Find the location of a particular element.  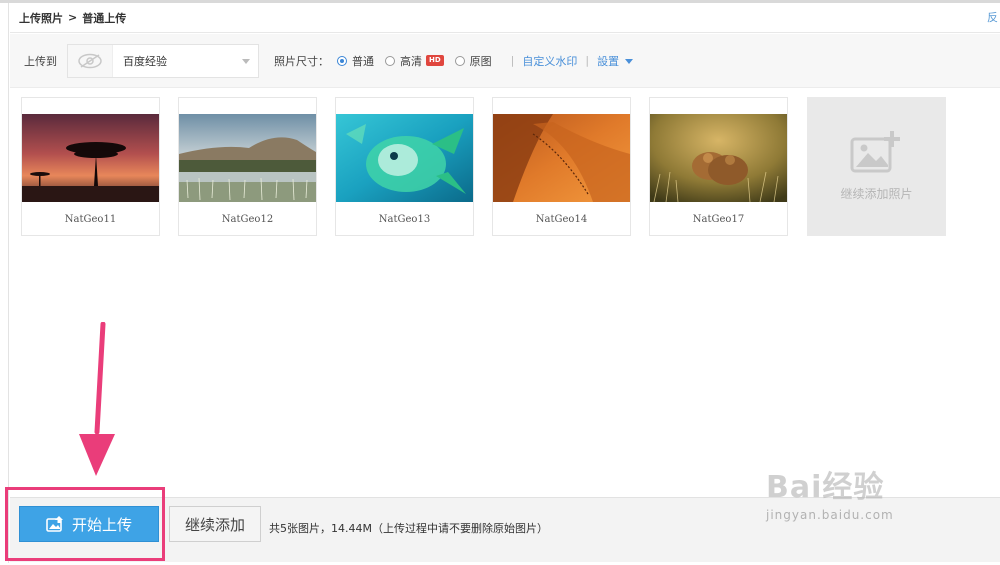

watermark-brand: Bai经验 is located at coordinates (825, 487).